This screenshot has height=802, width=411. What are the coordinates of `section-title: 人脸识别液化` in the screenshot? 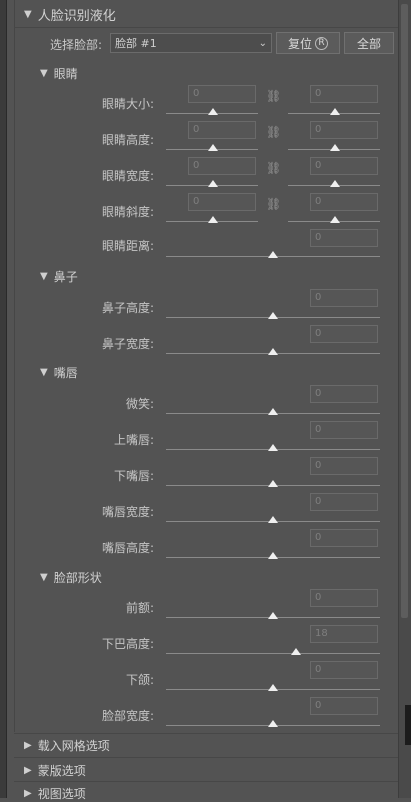 It's located at (76, 16).